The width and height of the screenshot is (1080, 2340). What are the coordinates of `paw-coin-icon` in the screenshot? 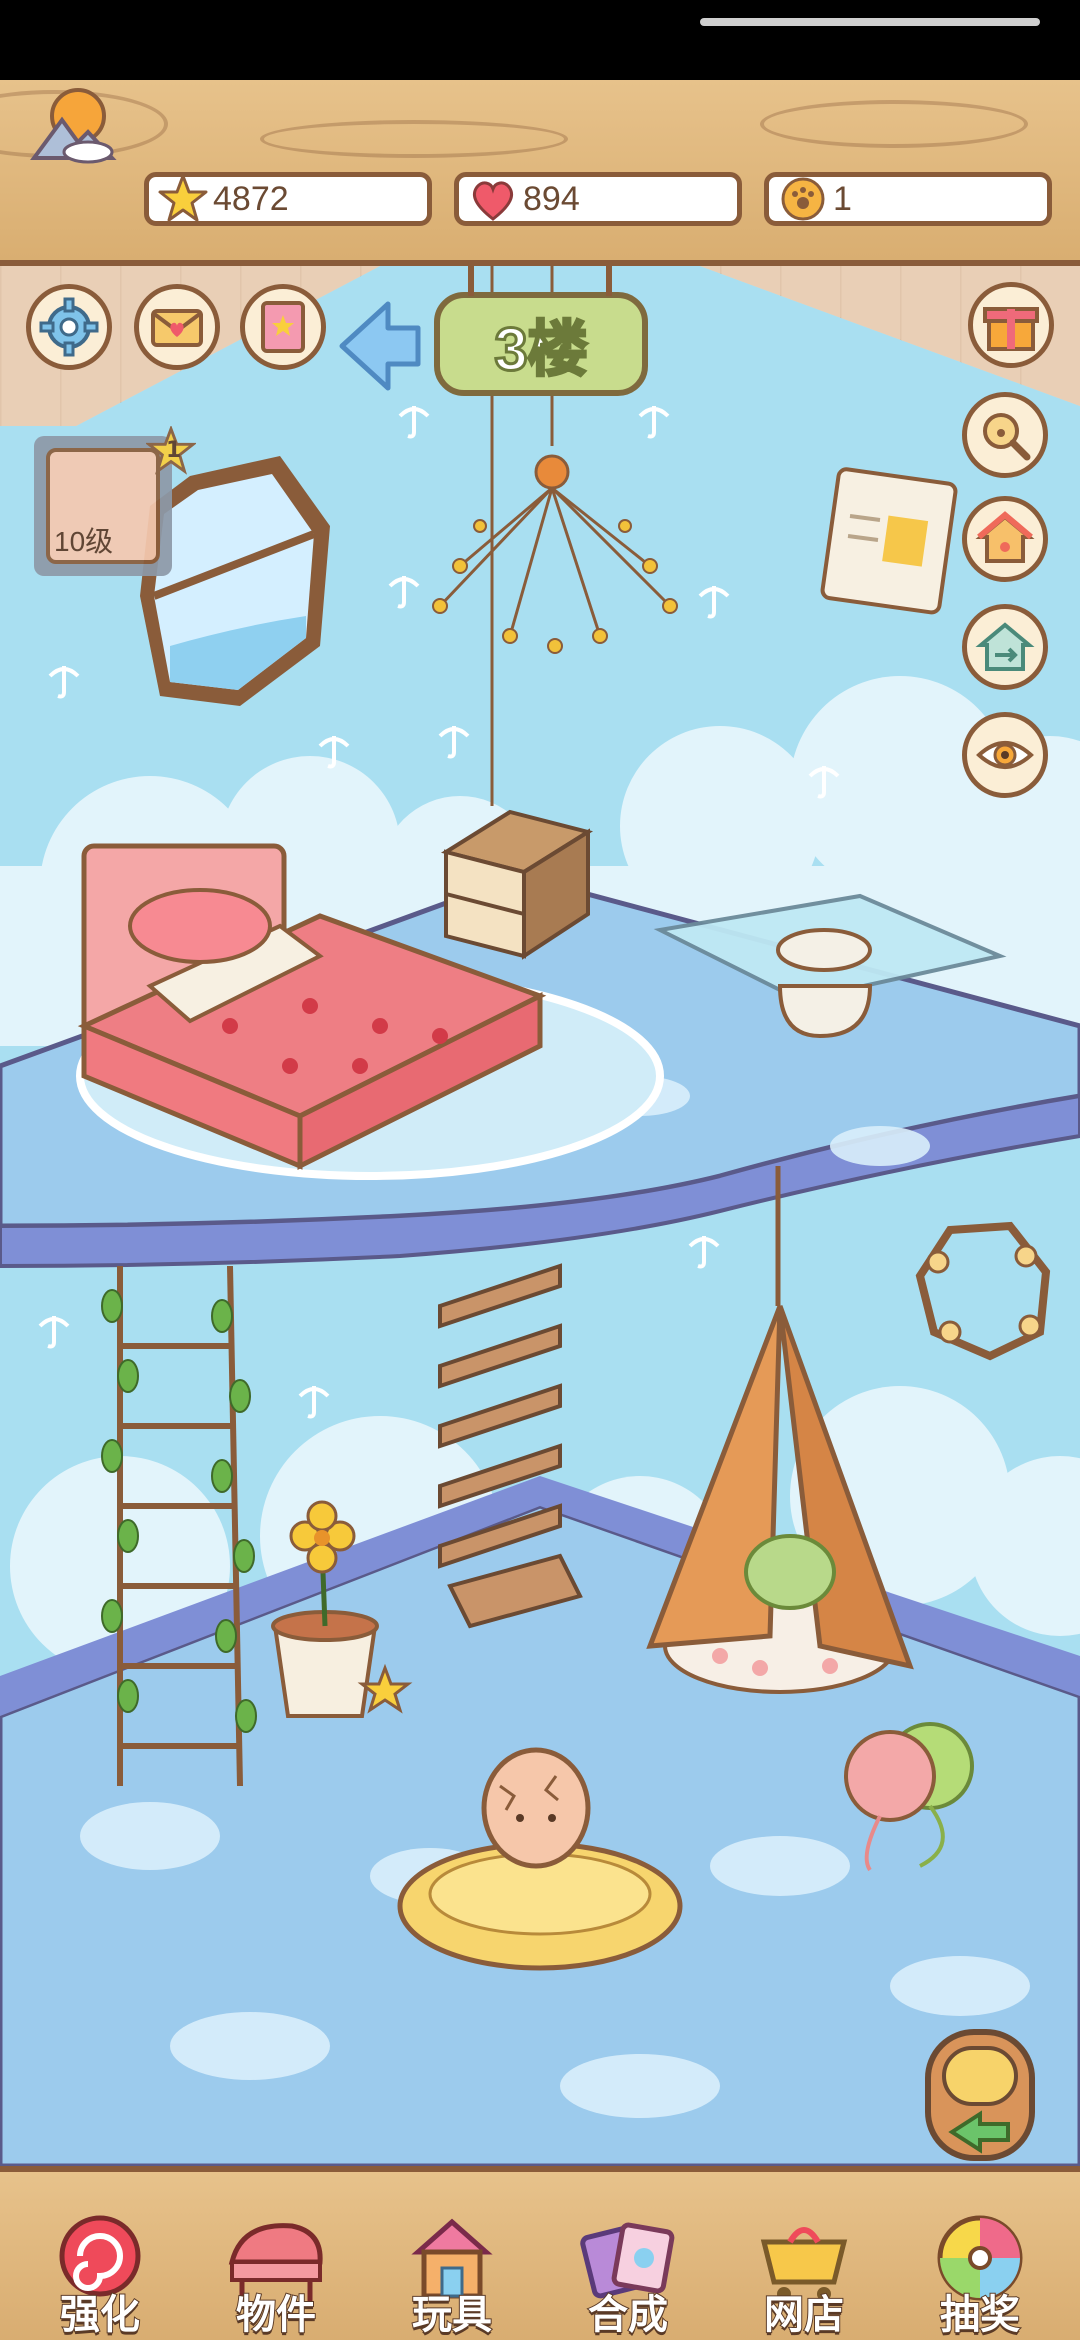 It's located at (803, 199).